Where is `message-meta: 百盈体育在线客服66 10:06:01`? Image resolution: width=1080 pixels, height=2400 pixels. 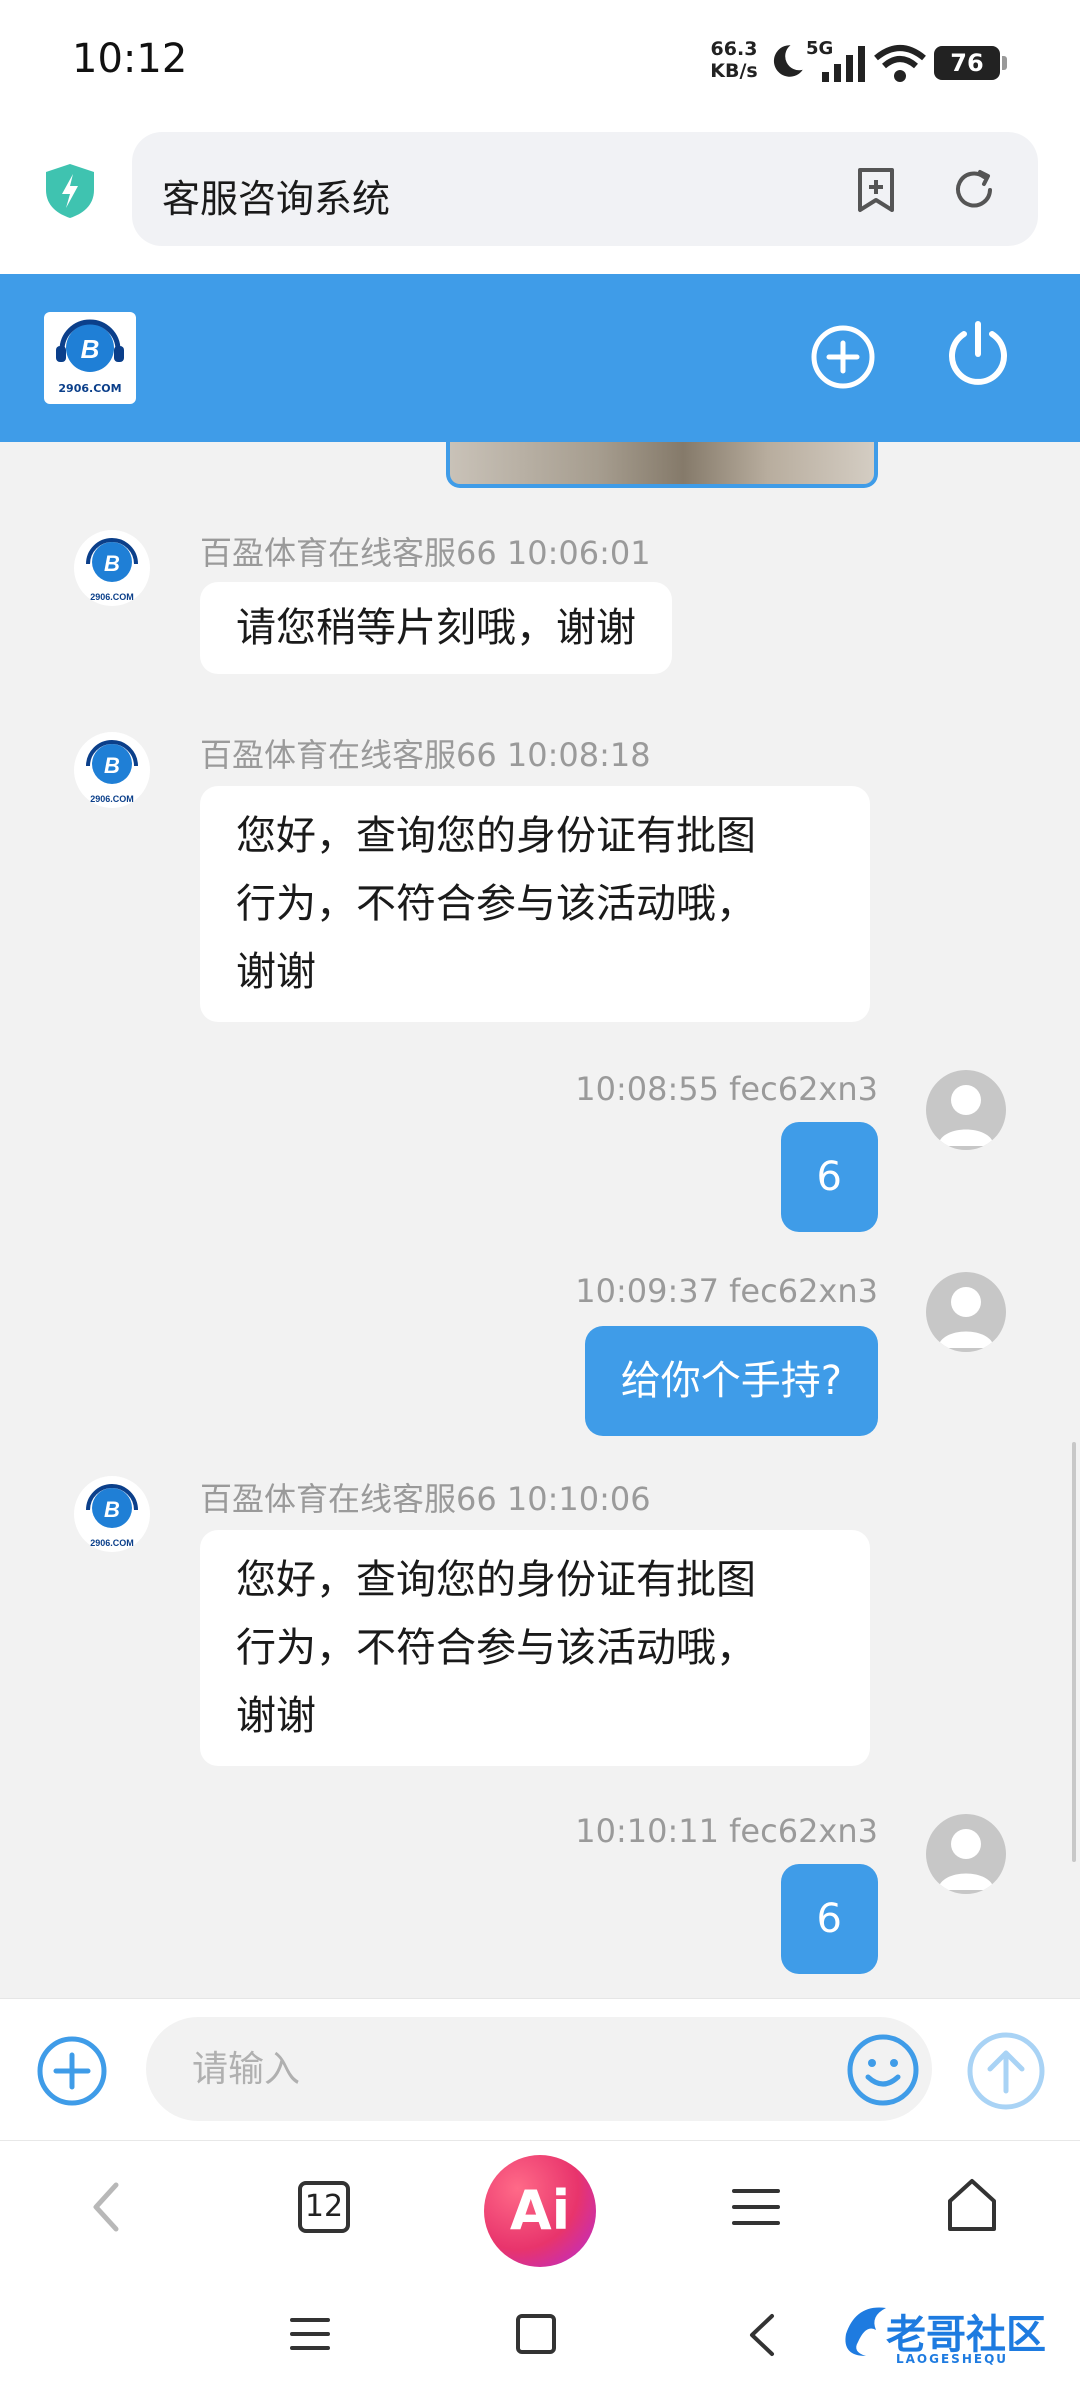 message-meta: 百盈体育在线客服66 10:06:01 is located at coordinates (425, 553).